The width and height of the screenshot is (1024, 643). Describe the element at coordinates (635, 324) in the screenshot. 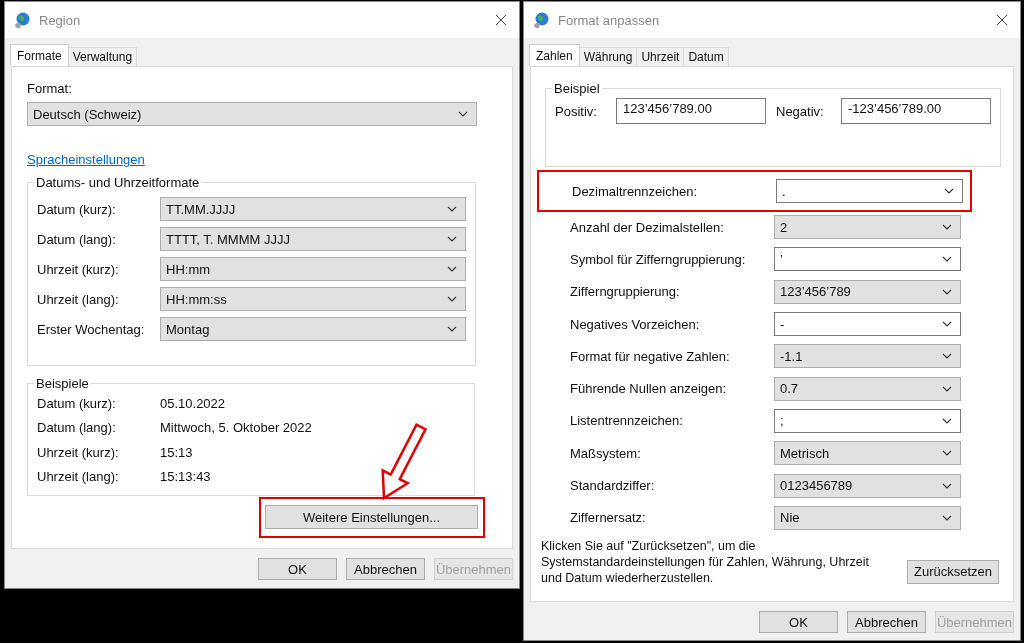

I see `field-label: Negatives Vorzeichen:` at that location.